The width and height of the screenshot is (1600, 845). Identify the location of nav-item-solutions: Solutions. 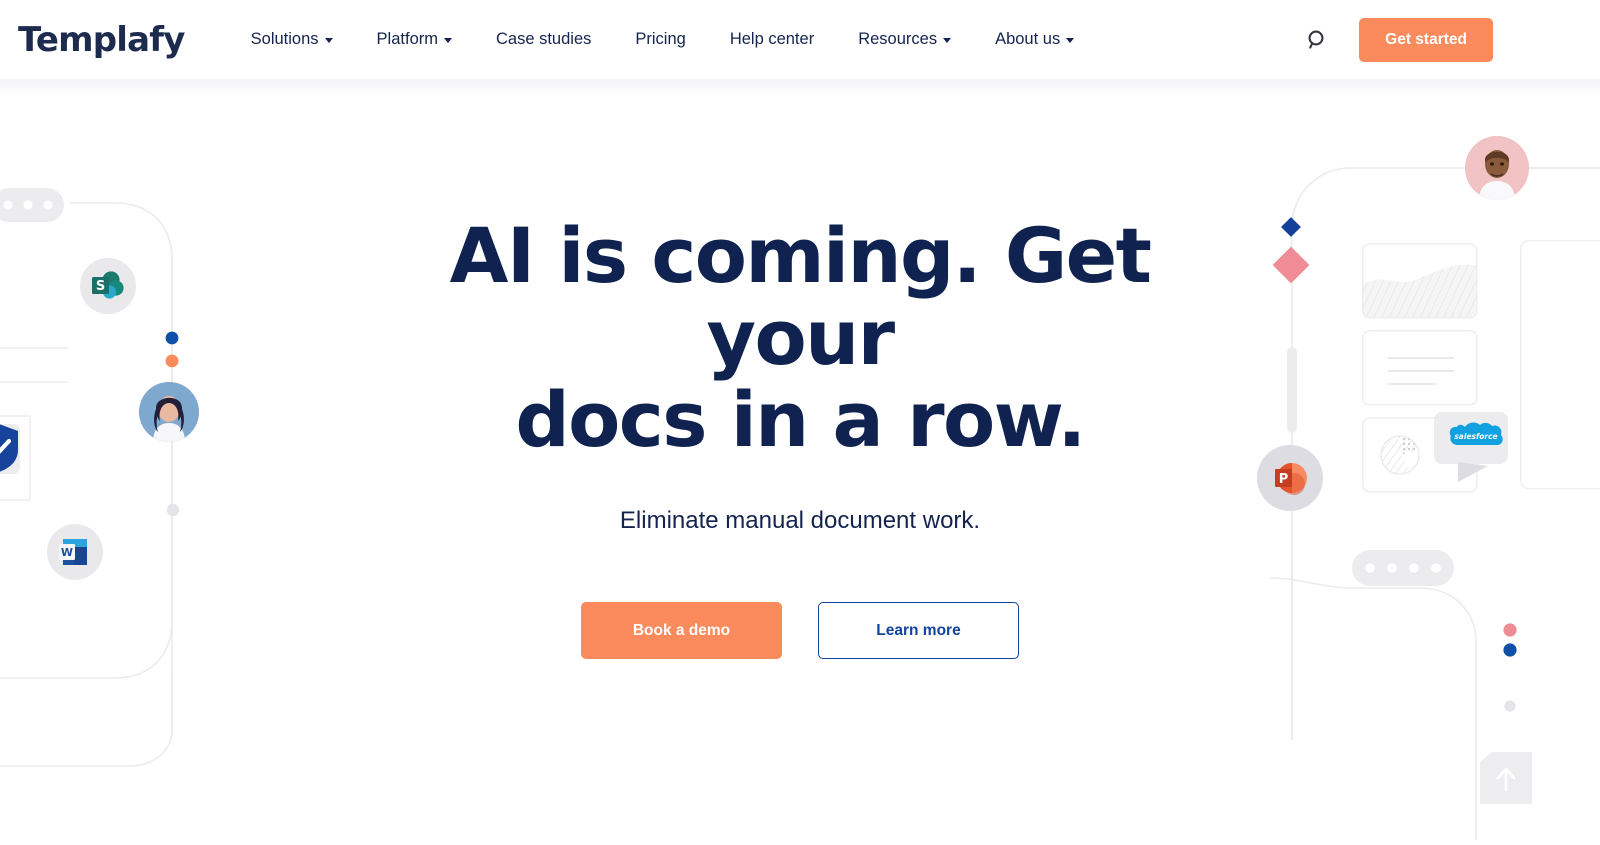
(292, 39).